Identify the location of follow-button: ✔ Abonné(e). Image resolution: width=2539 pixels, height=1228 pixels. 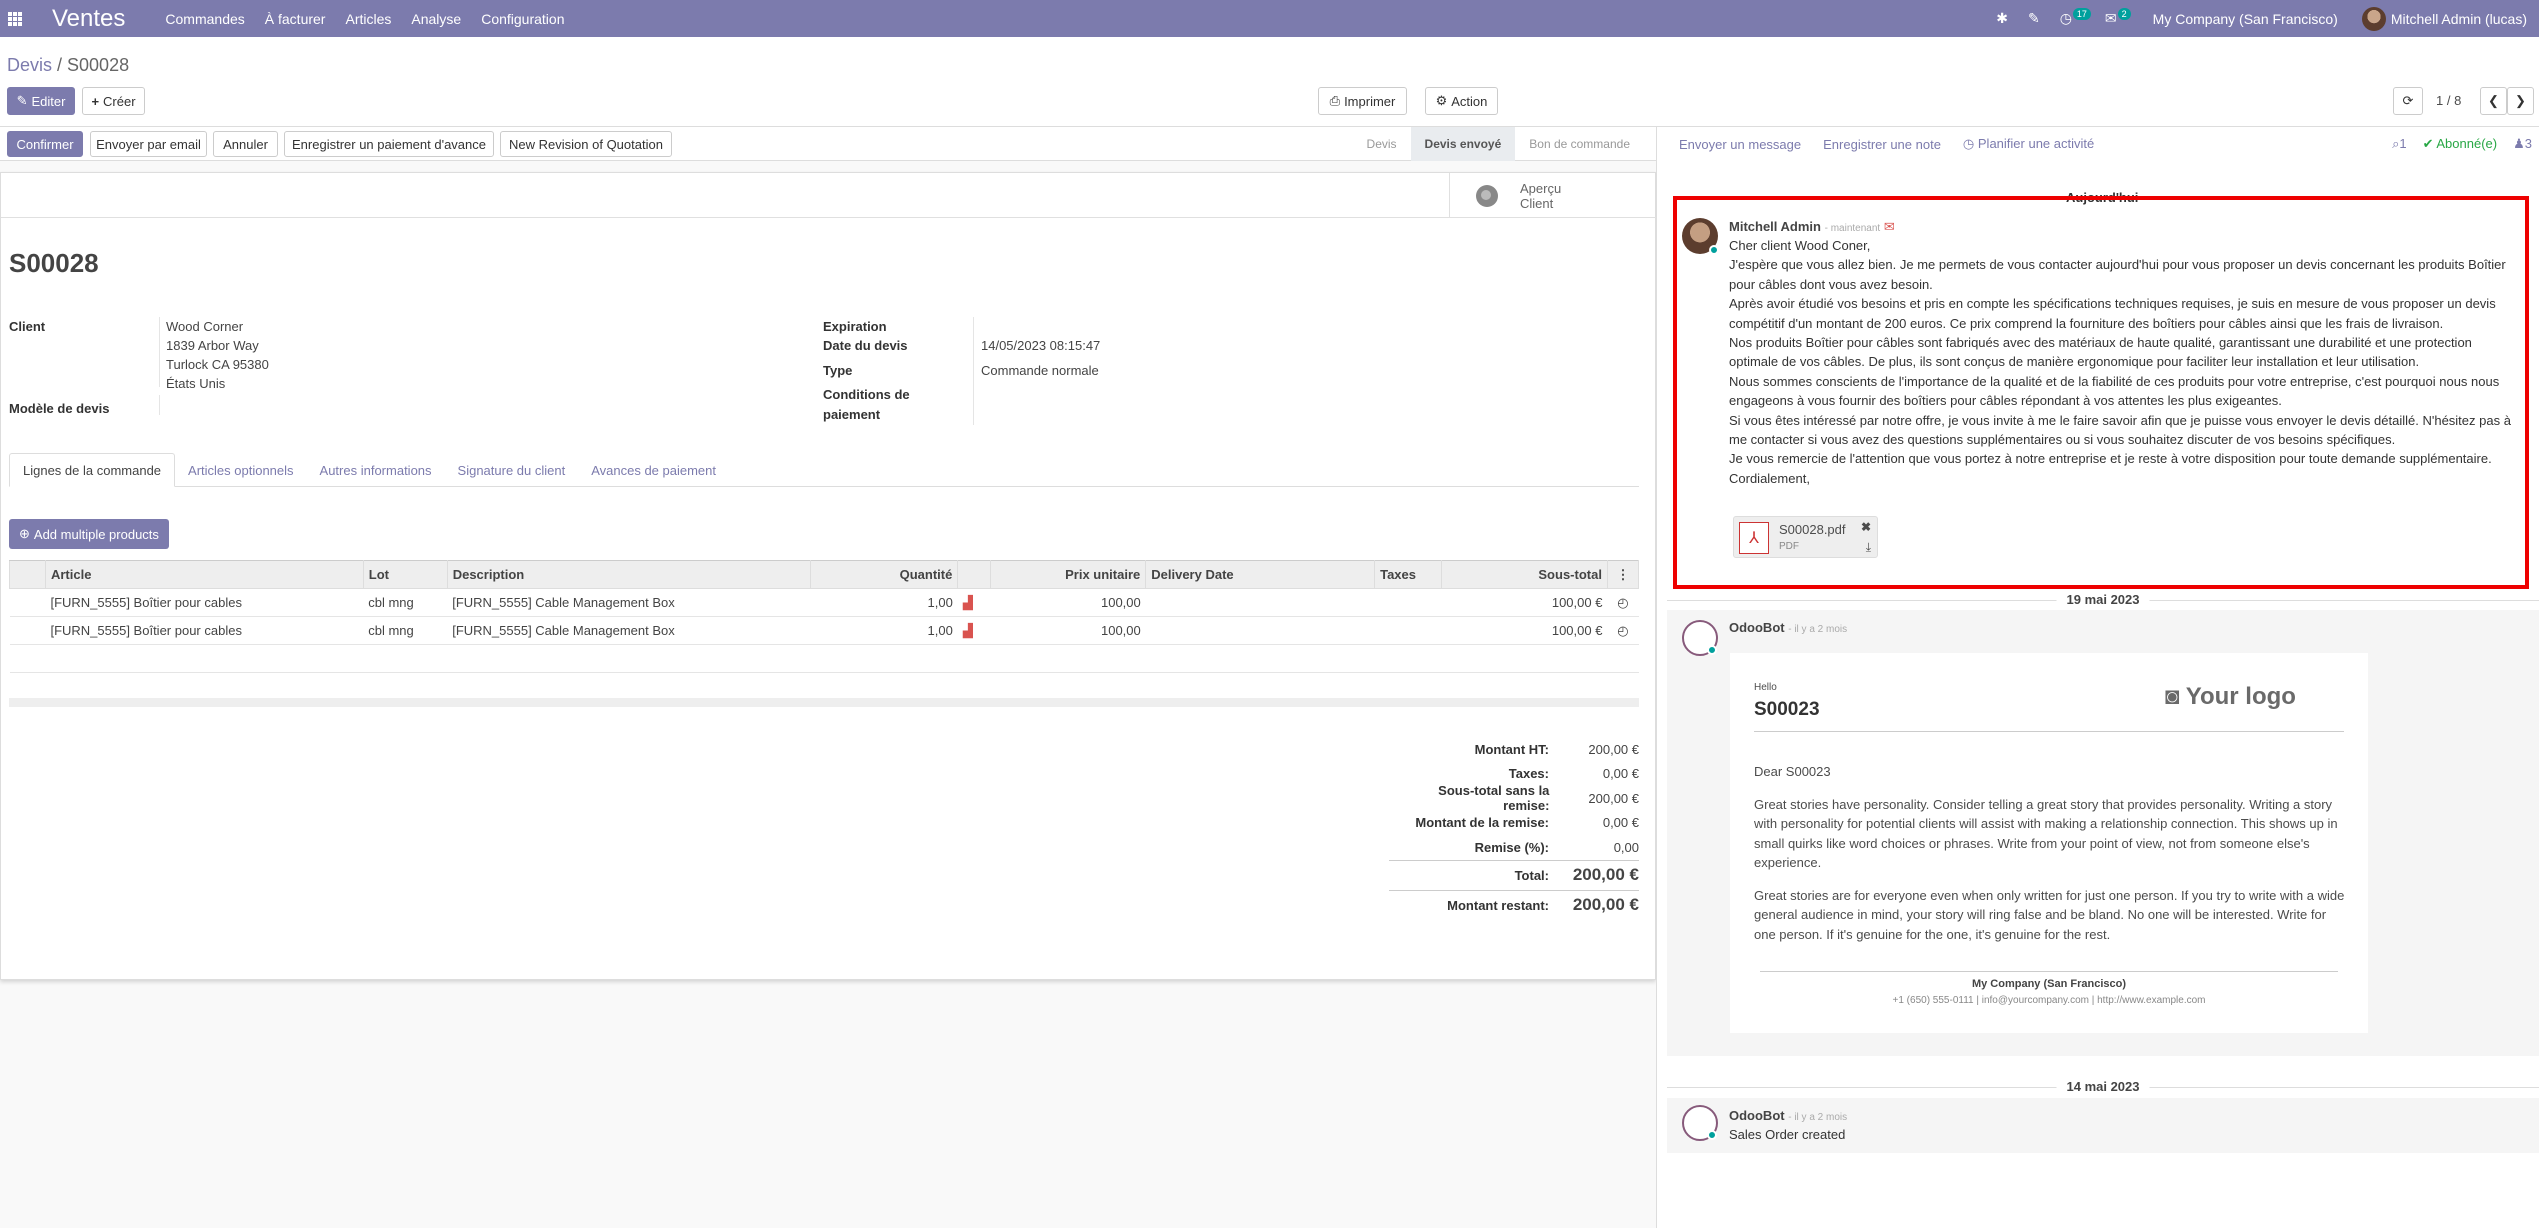
(2460, 144).